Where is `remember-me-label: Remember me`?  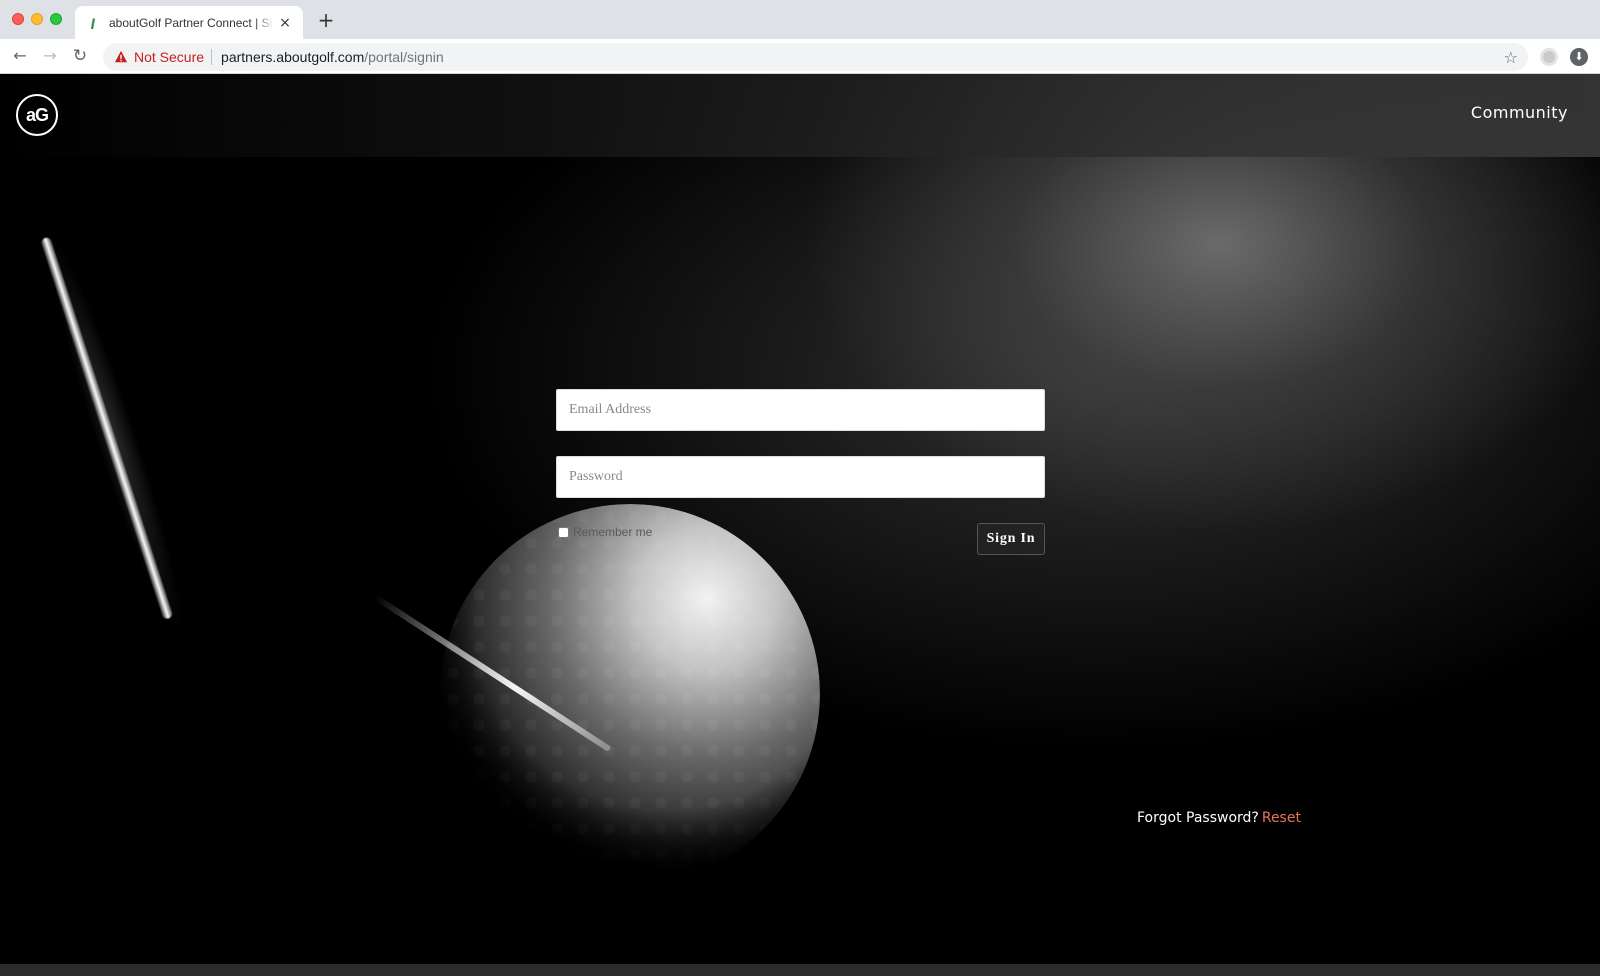
remember-me-label: Remember me is located at coordinates (612, 532).